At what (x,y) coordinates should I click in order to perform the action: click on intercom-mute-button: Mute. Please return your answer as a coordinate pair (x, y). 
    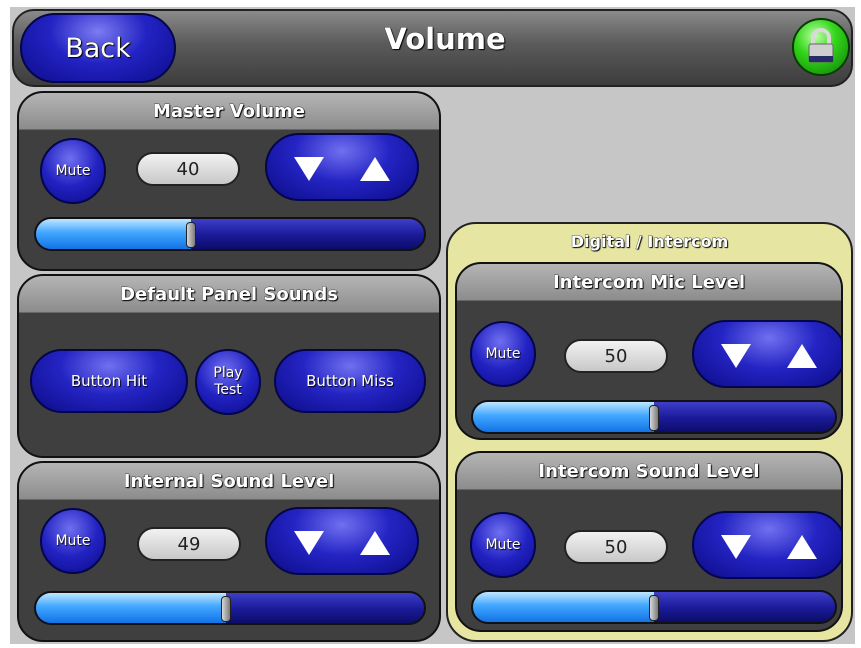
    Looking at the image, I should click on (503, 545).